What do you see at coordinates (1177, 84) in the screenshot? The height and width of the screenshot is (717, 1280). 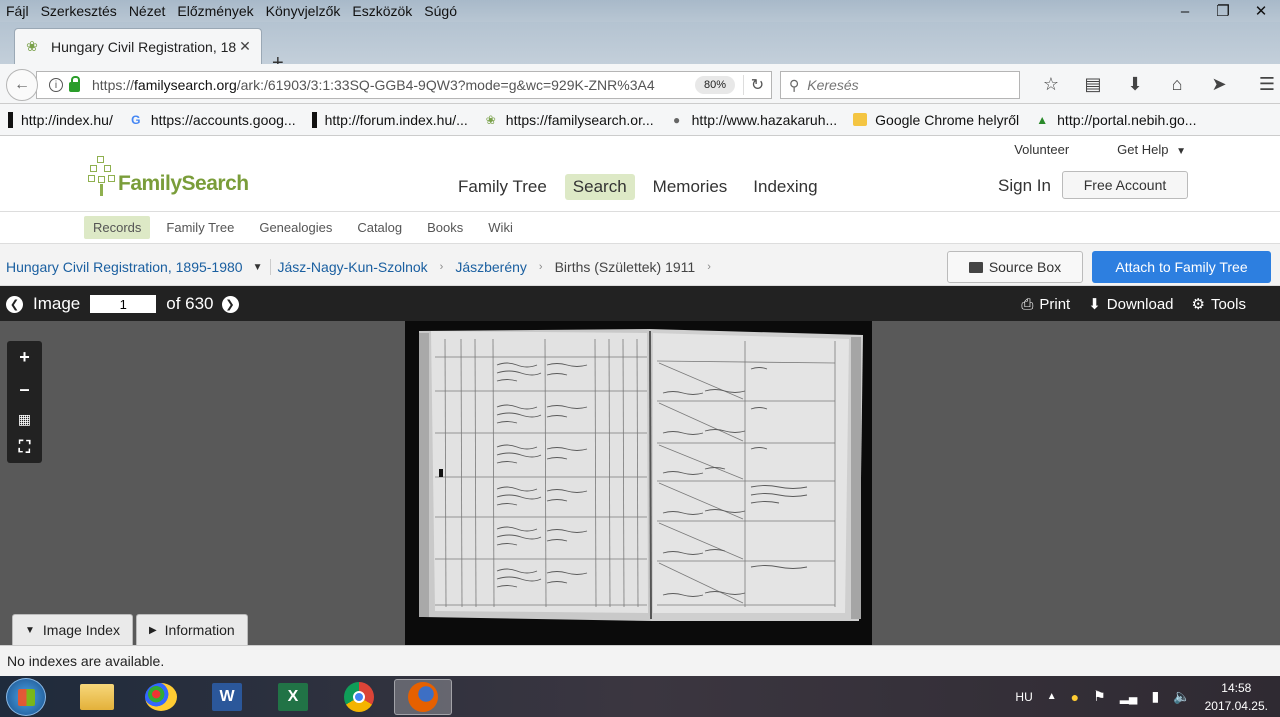 I see `home-icon: ⌂` at bounding box center [1177, 84].